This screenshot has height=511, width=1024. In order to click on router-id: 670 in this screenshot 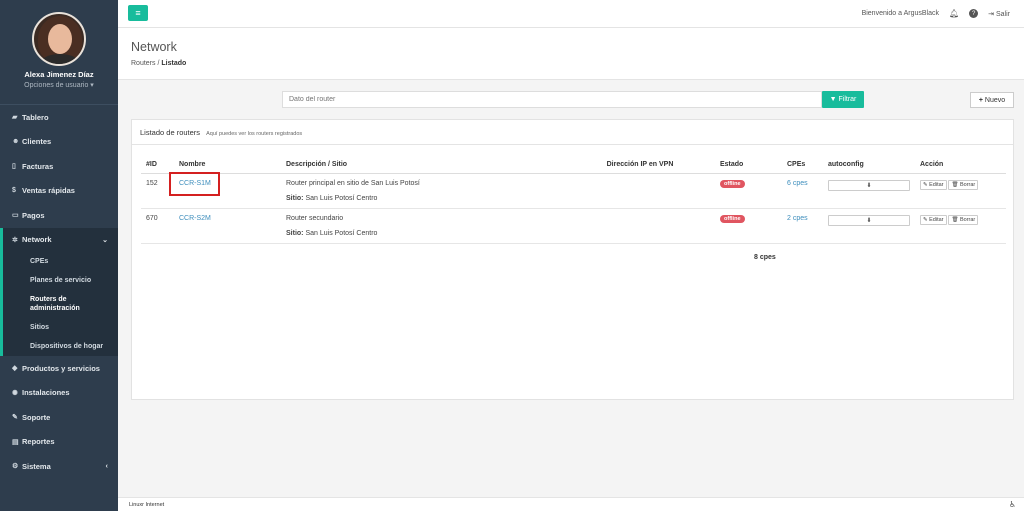, I will do `click(152, 218)`.